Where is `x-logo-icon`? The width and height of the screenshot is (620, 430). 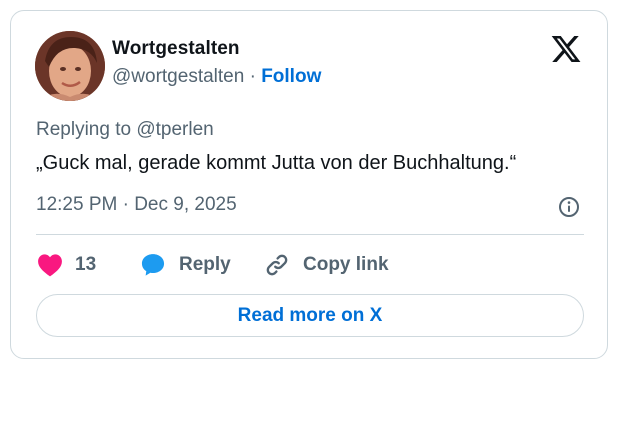
x-logo-icon is located at coordinates (566, 49).